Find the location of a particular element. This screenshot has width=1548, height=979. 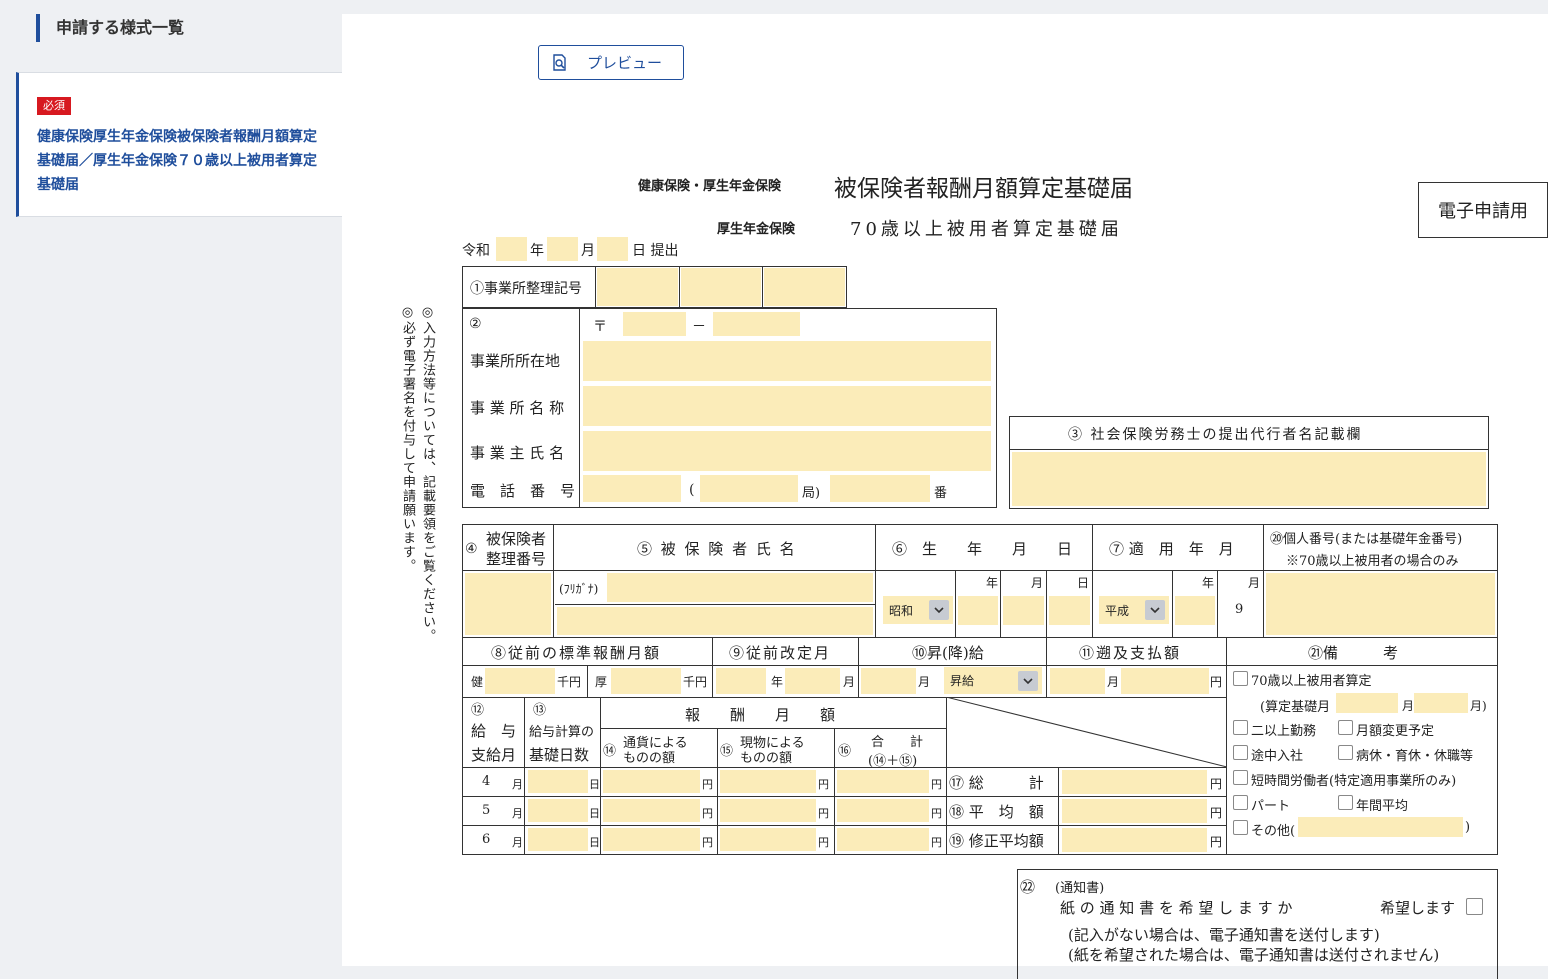

total-input is located at coordinates (1134, 782).